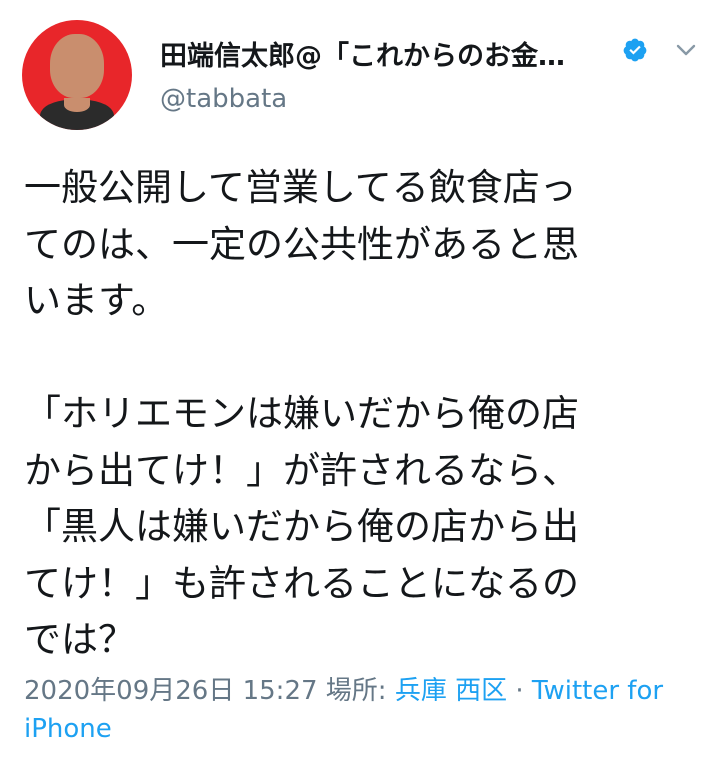 Image resolution: width=720 pixels, height=766 pixels. Describe the element at coordinates (171, 691) in the screenshot. I see `tweet-datetime: 2020年09月26日 15:27` at that location.